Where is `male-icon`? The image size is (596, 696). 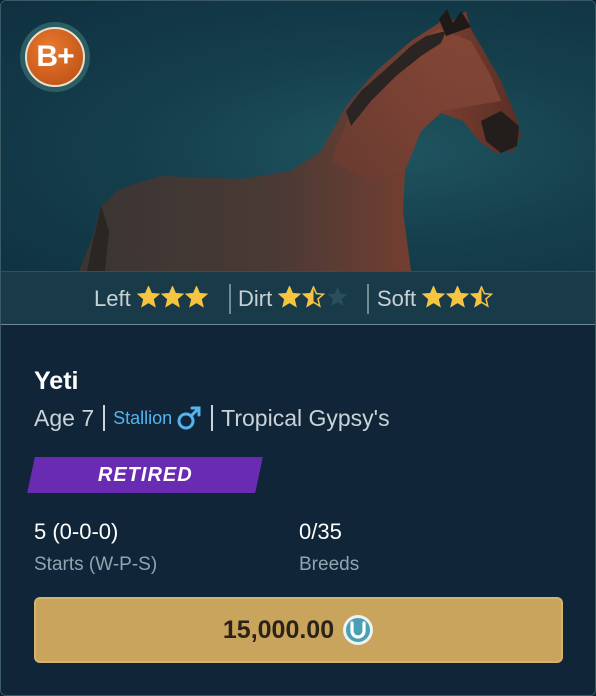 male-icon is located at coordinates (189, 418).